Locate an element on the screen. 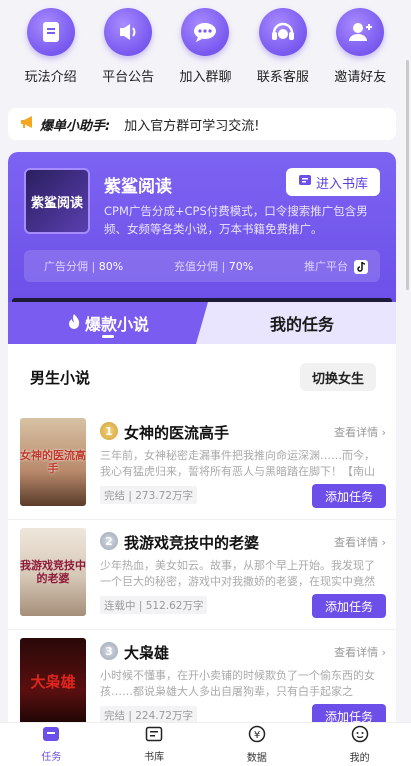 Image resolution: width=411 pixels, height=766 pixels. bottom-navigation: 任务 书库 ¥ 数据 我的 is located at coordinates (205, 744).